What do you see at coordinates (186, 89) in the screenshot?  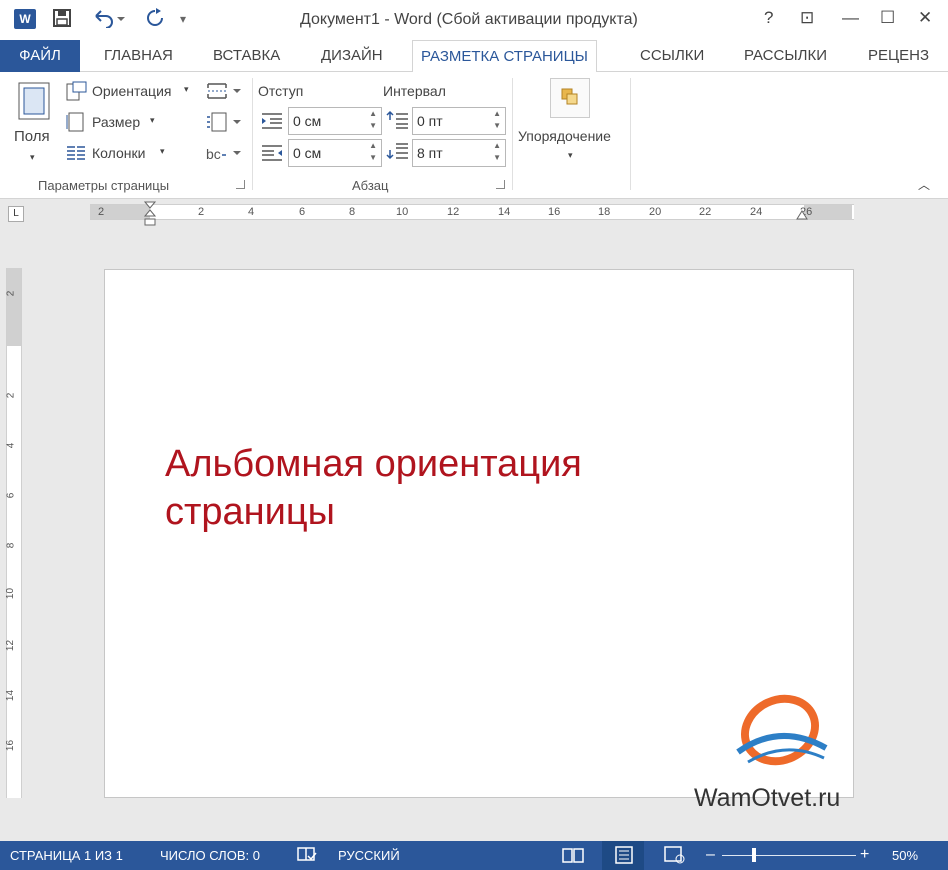 I see `orientation-dropdown-icon: ▾` at bounding box center [186, 89].